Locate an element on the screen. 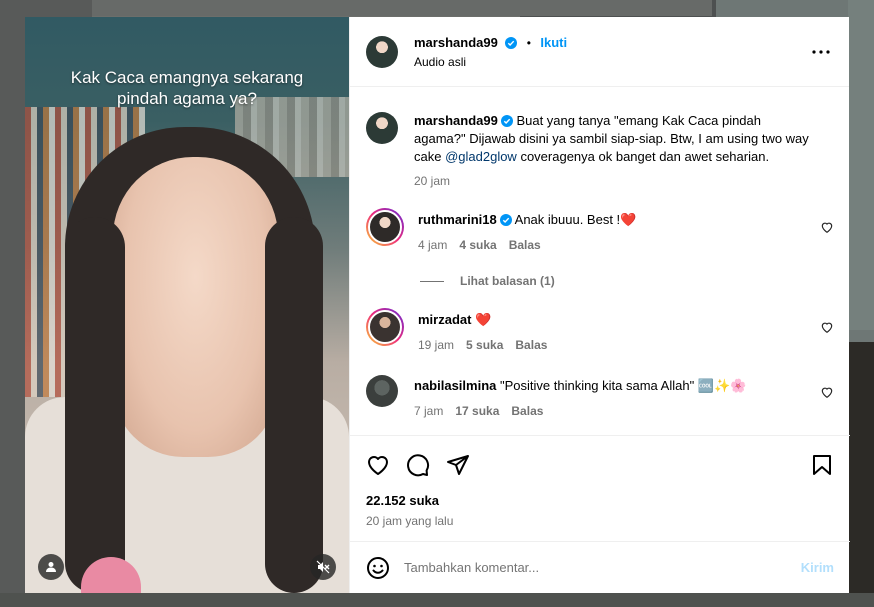 The height and width of the screenshot is (607, 874). mention-link: @glad2glow is located at coordinates (481, 156).